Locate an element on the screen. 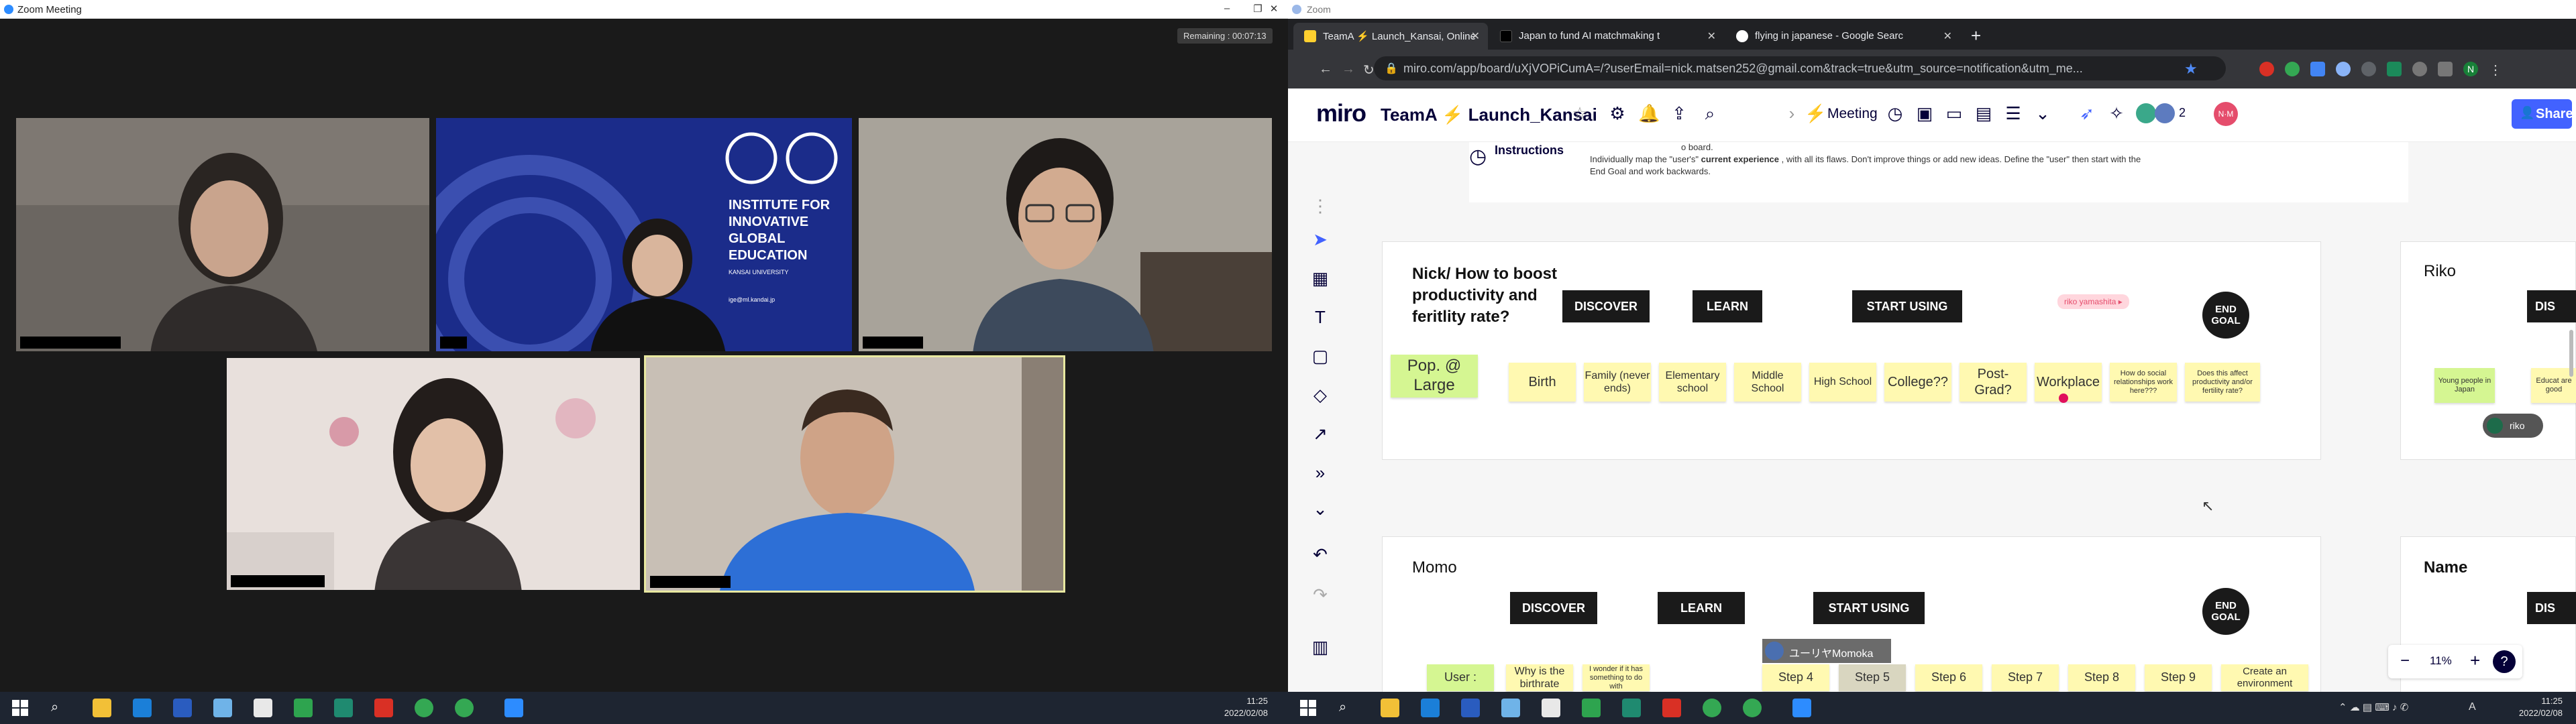 The height and width of the screenshot is (724, 2576). search-icon: ⌕ is located at coordinates (1710, 113).